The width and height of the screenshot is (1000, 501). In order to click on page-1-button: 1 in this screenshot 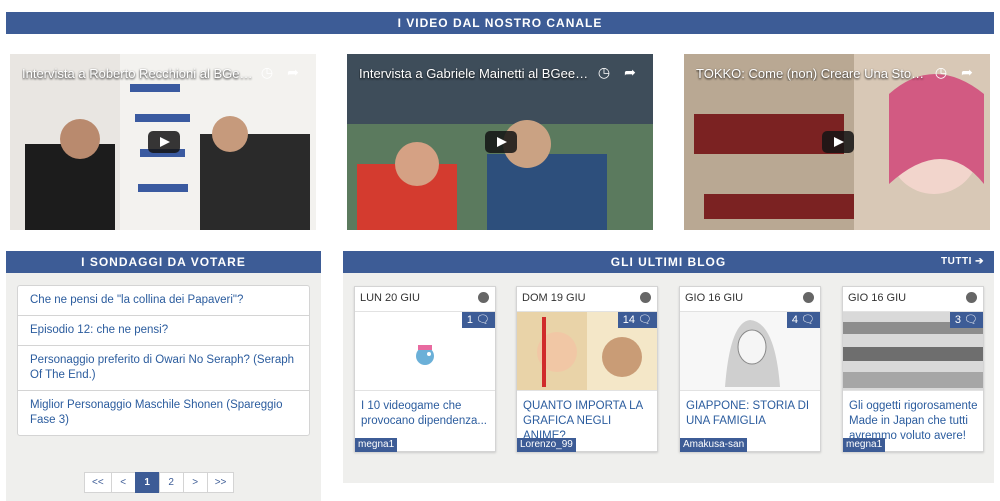, I will do `click(147, 482)`.